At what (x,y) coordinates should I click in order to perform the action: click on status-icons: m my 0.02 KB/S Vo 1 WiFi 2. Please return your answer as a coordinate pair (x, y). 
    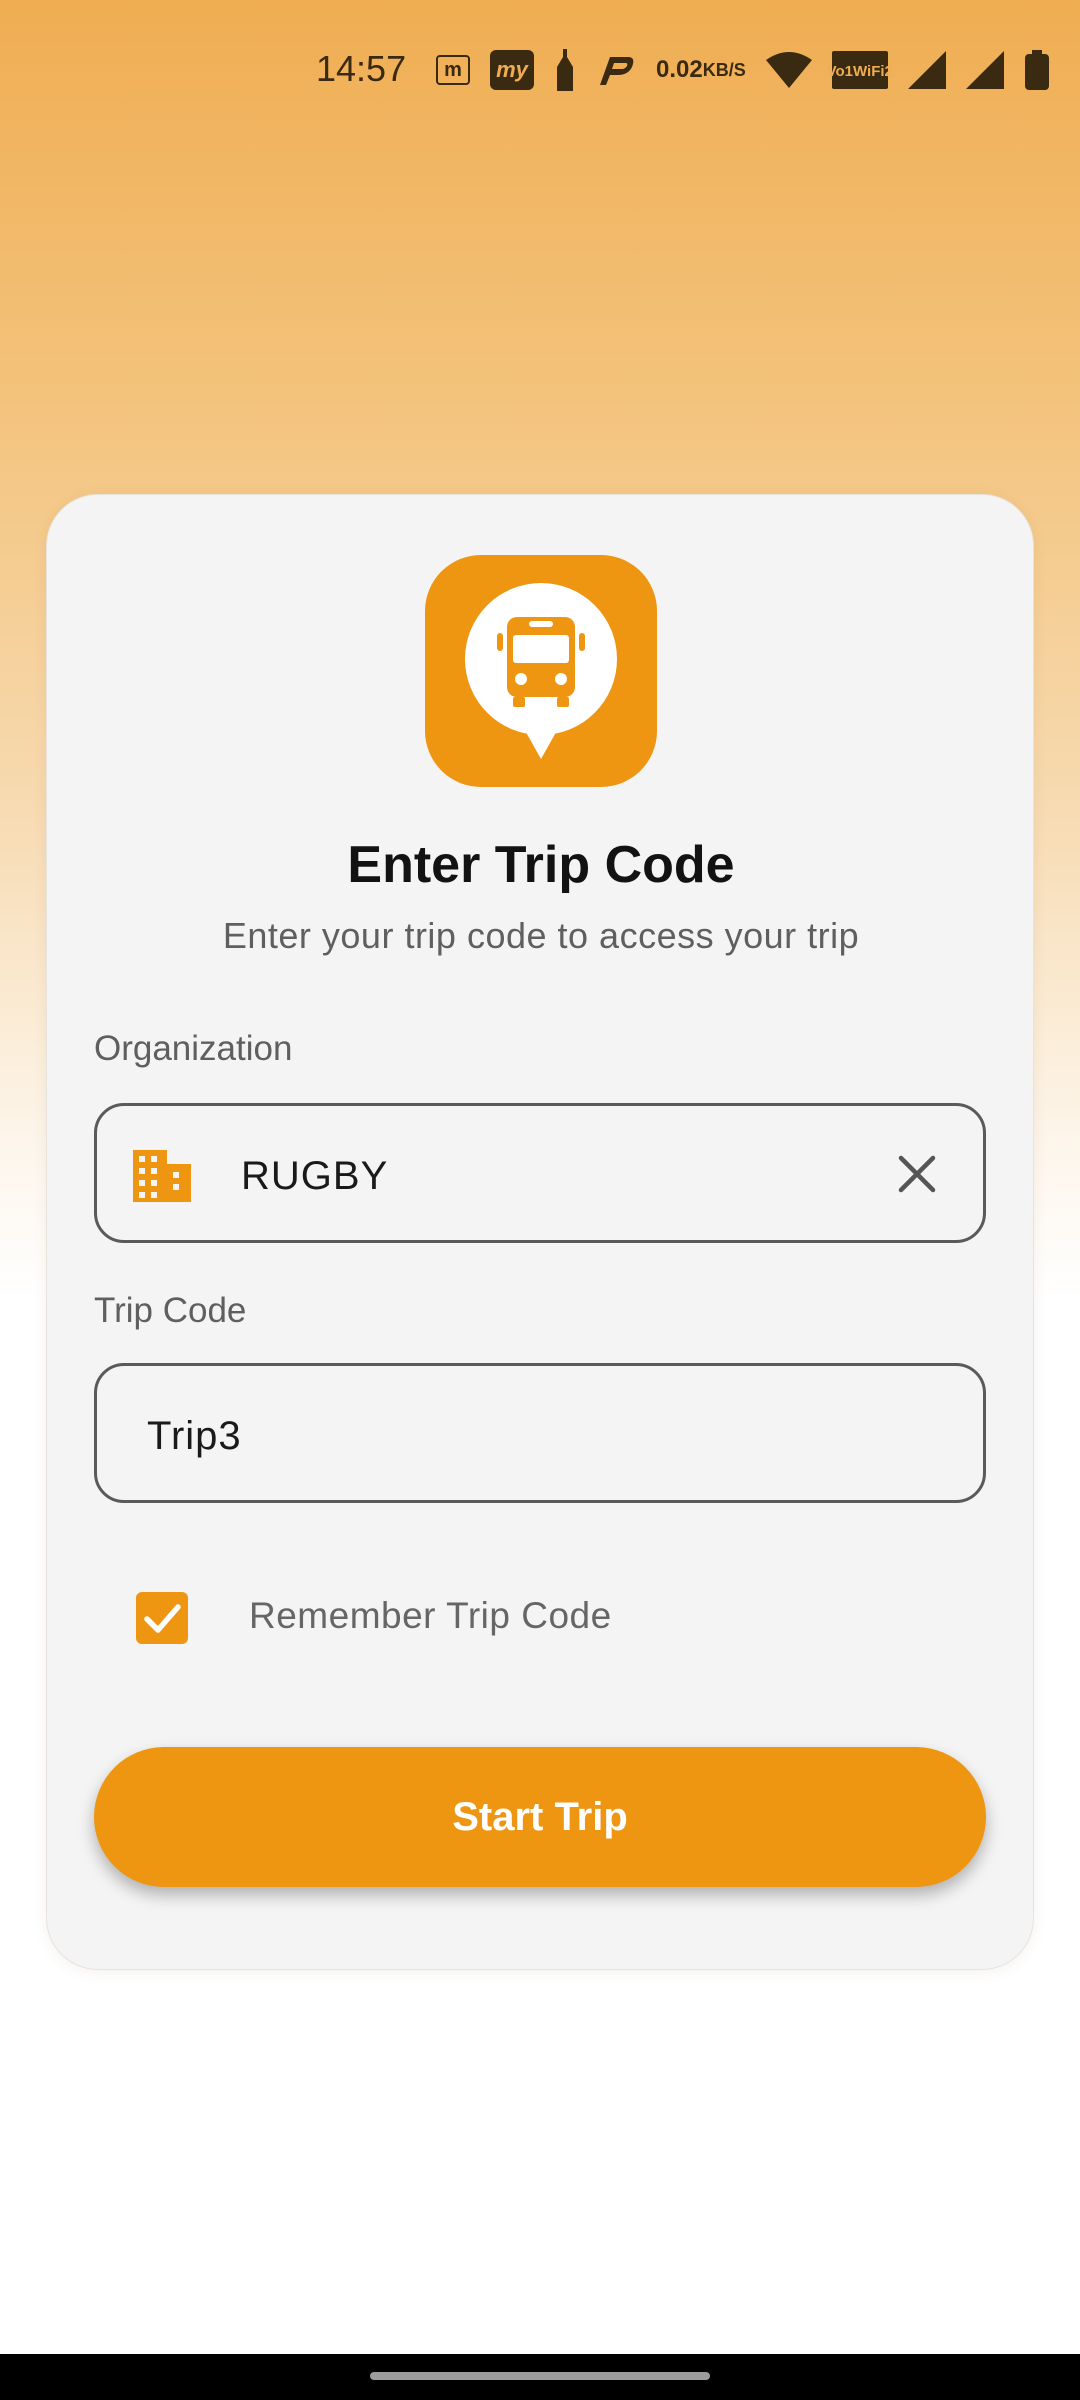
    Looking at the image, I should click on (743, 70).